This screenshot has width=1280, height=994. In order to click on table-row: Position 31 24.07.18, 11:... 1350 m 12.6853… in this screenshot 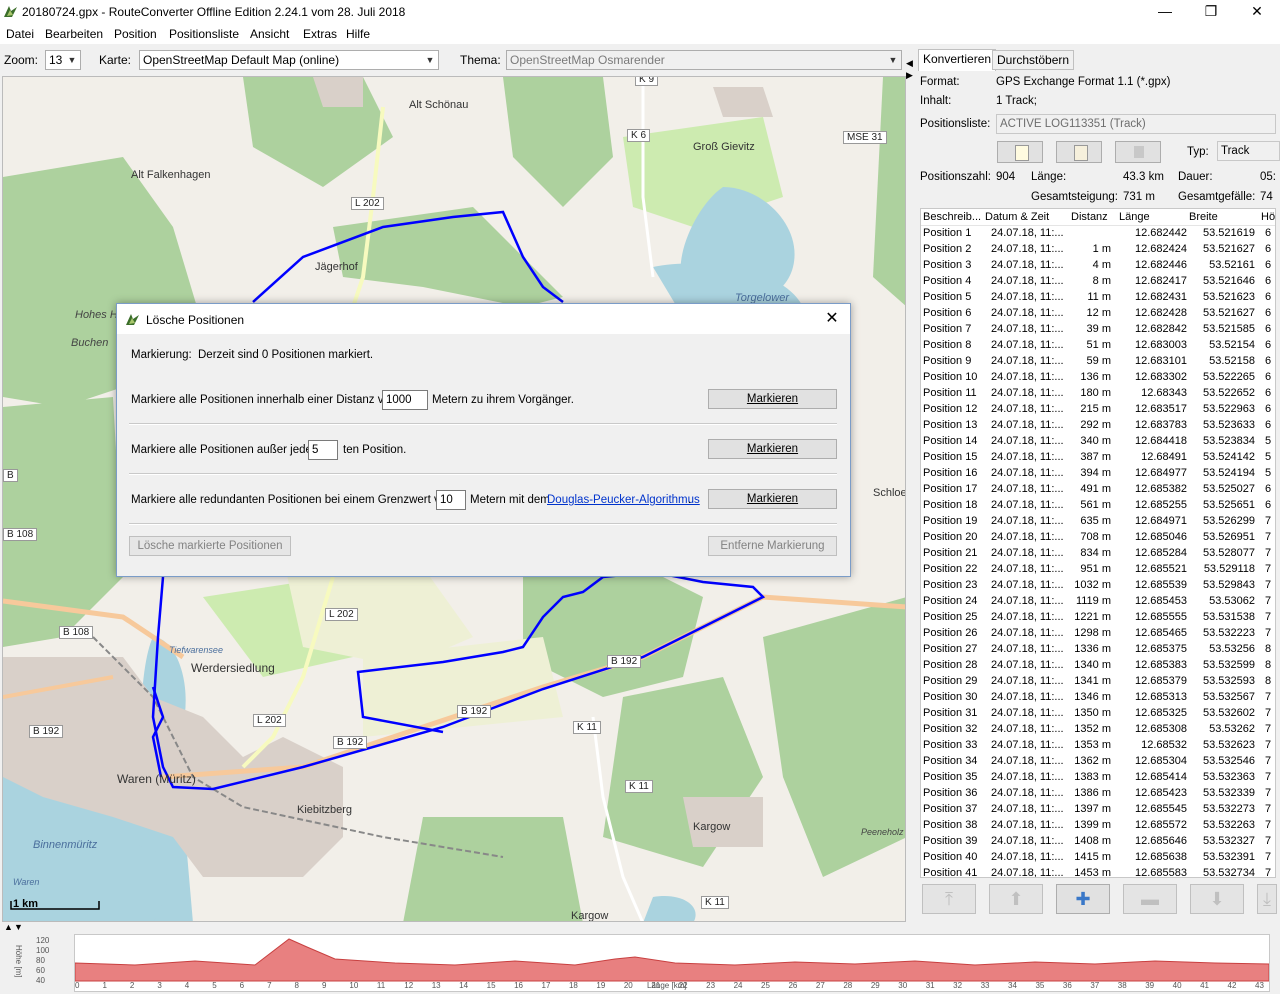, I will do `click(1098, 713)`.